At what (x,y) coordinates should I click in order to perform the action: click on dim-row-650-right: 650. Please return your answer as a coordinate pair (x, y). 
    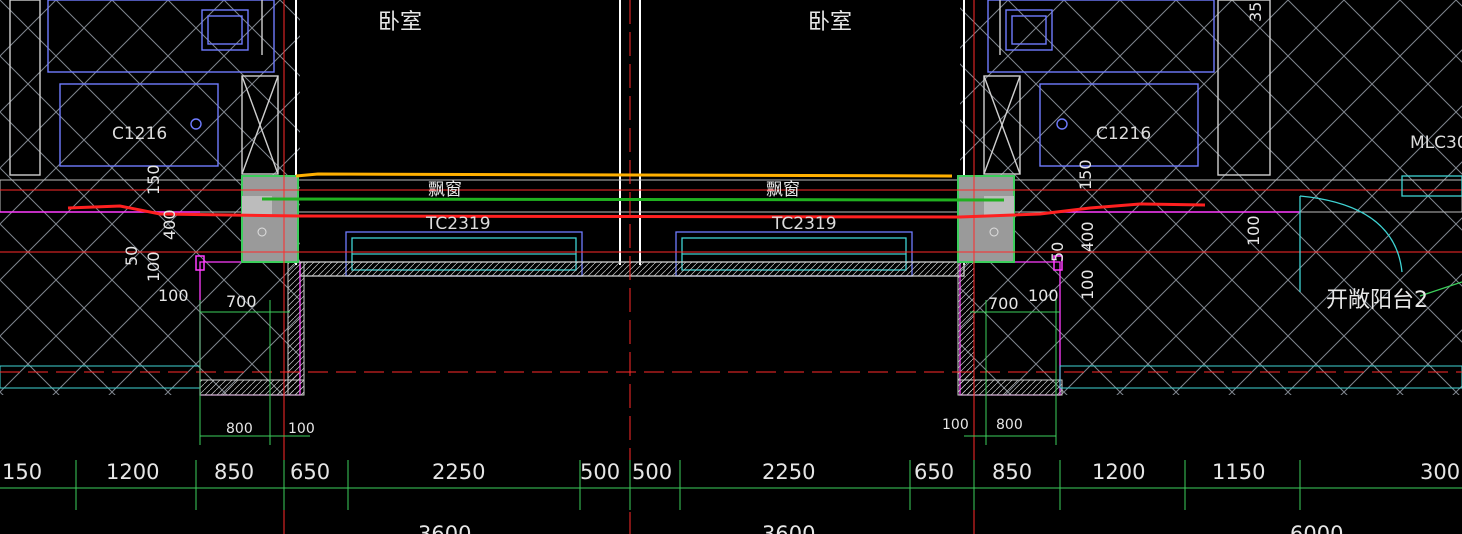
    Looking at the image, I should click on (934, 472).